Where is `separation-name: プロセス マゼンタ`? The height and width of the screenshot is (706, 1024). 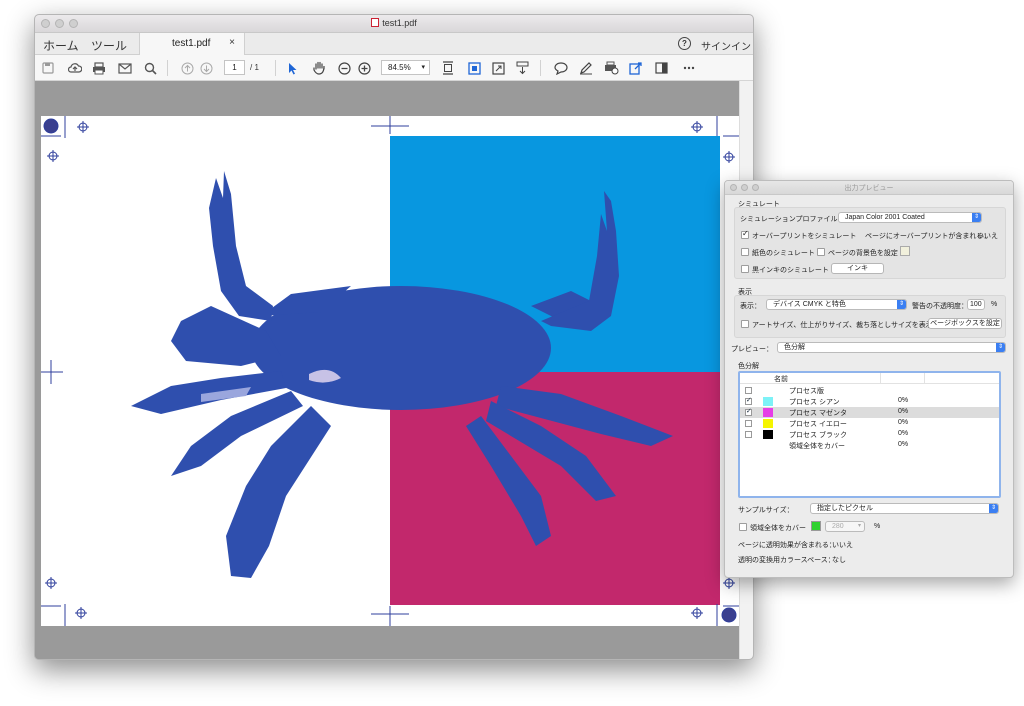
separation-name: プロセス マゼンタ is located at coordinates (818, 413).